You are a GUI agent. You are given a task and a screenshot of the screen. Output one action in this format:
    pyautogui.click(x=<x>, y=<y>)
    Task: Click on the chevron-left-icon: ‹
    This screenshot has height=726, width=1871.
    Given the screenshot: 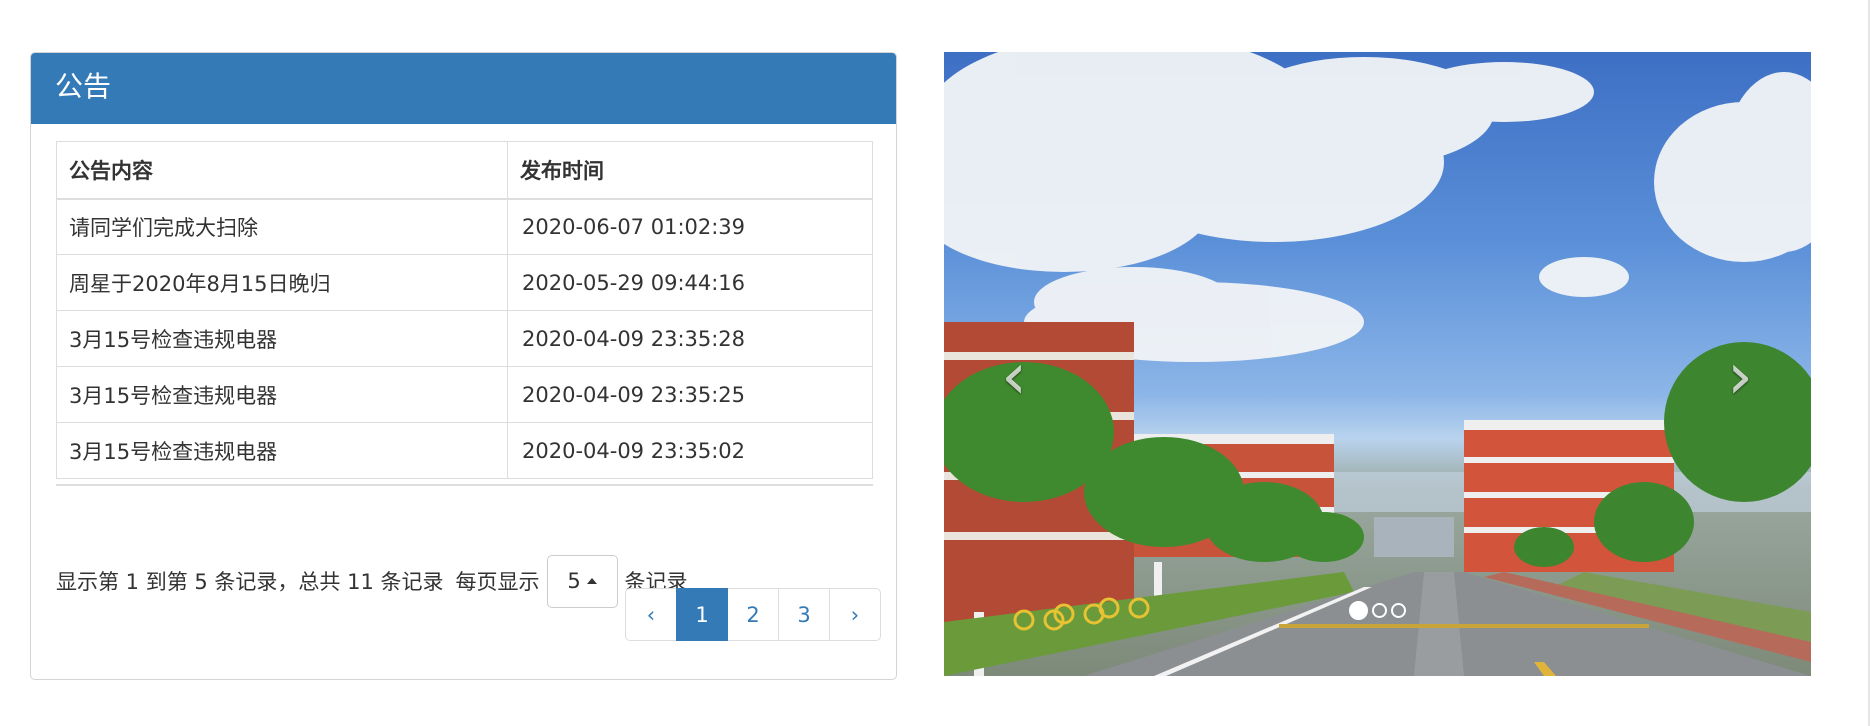 What is the action you would take?
    pyautogui.click(x=1014, y=377)
    